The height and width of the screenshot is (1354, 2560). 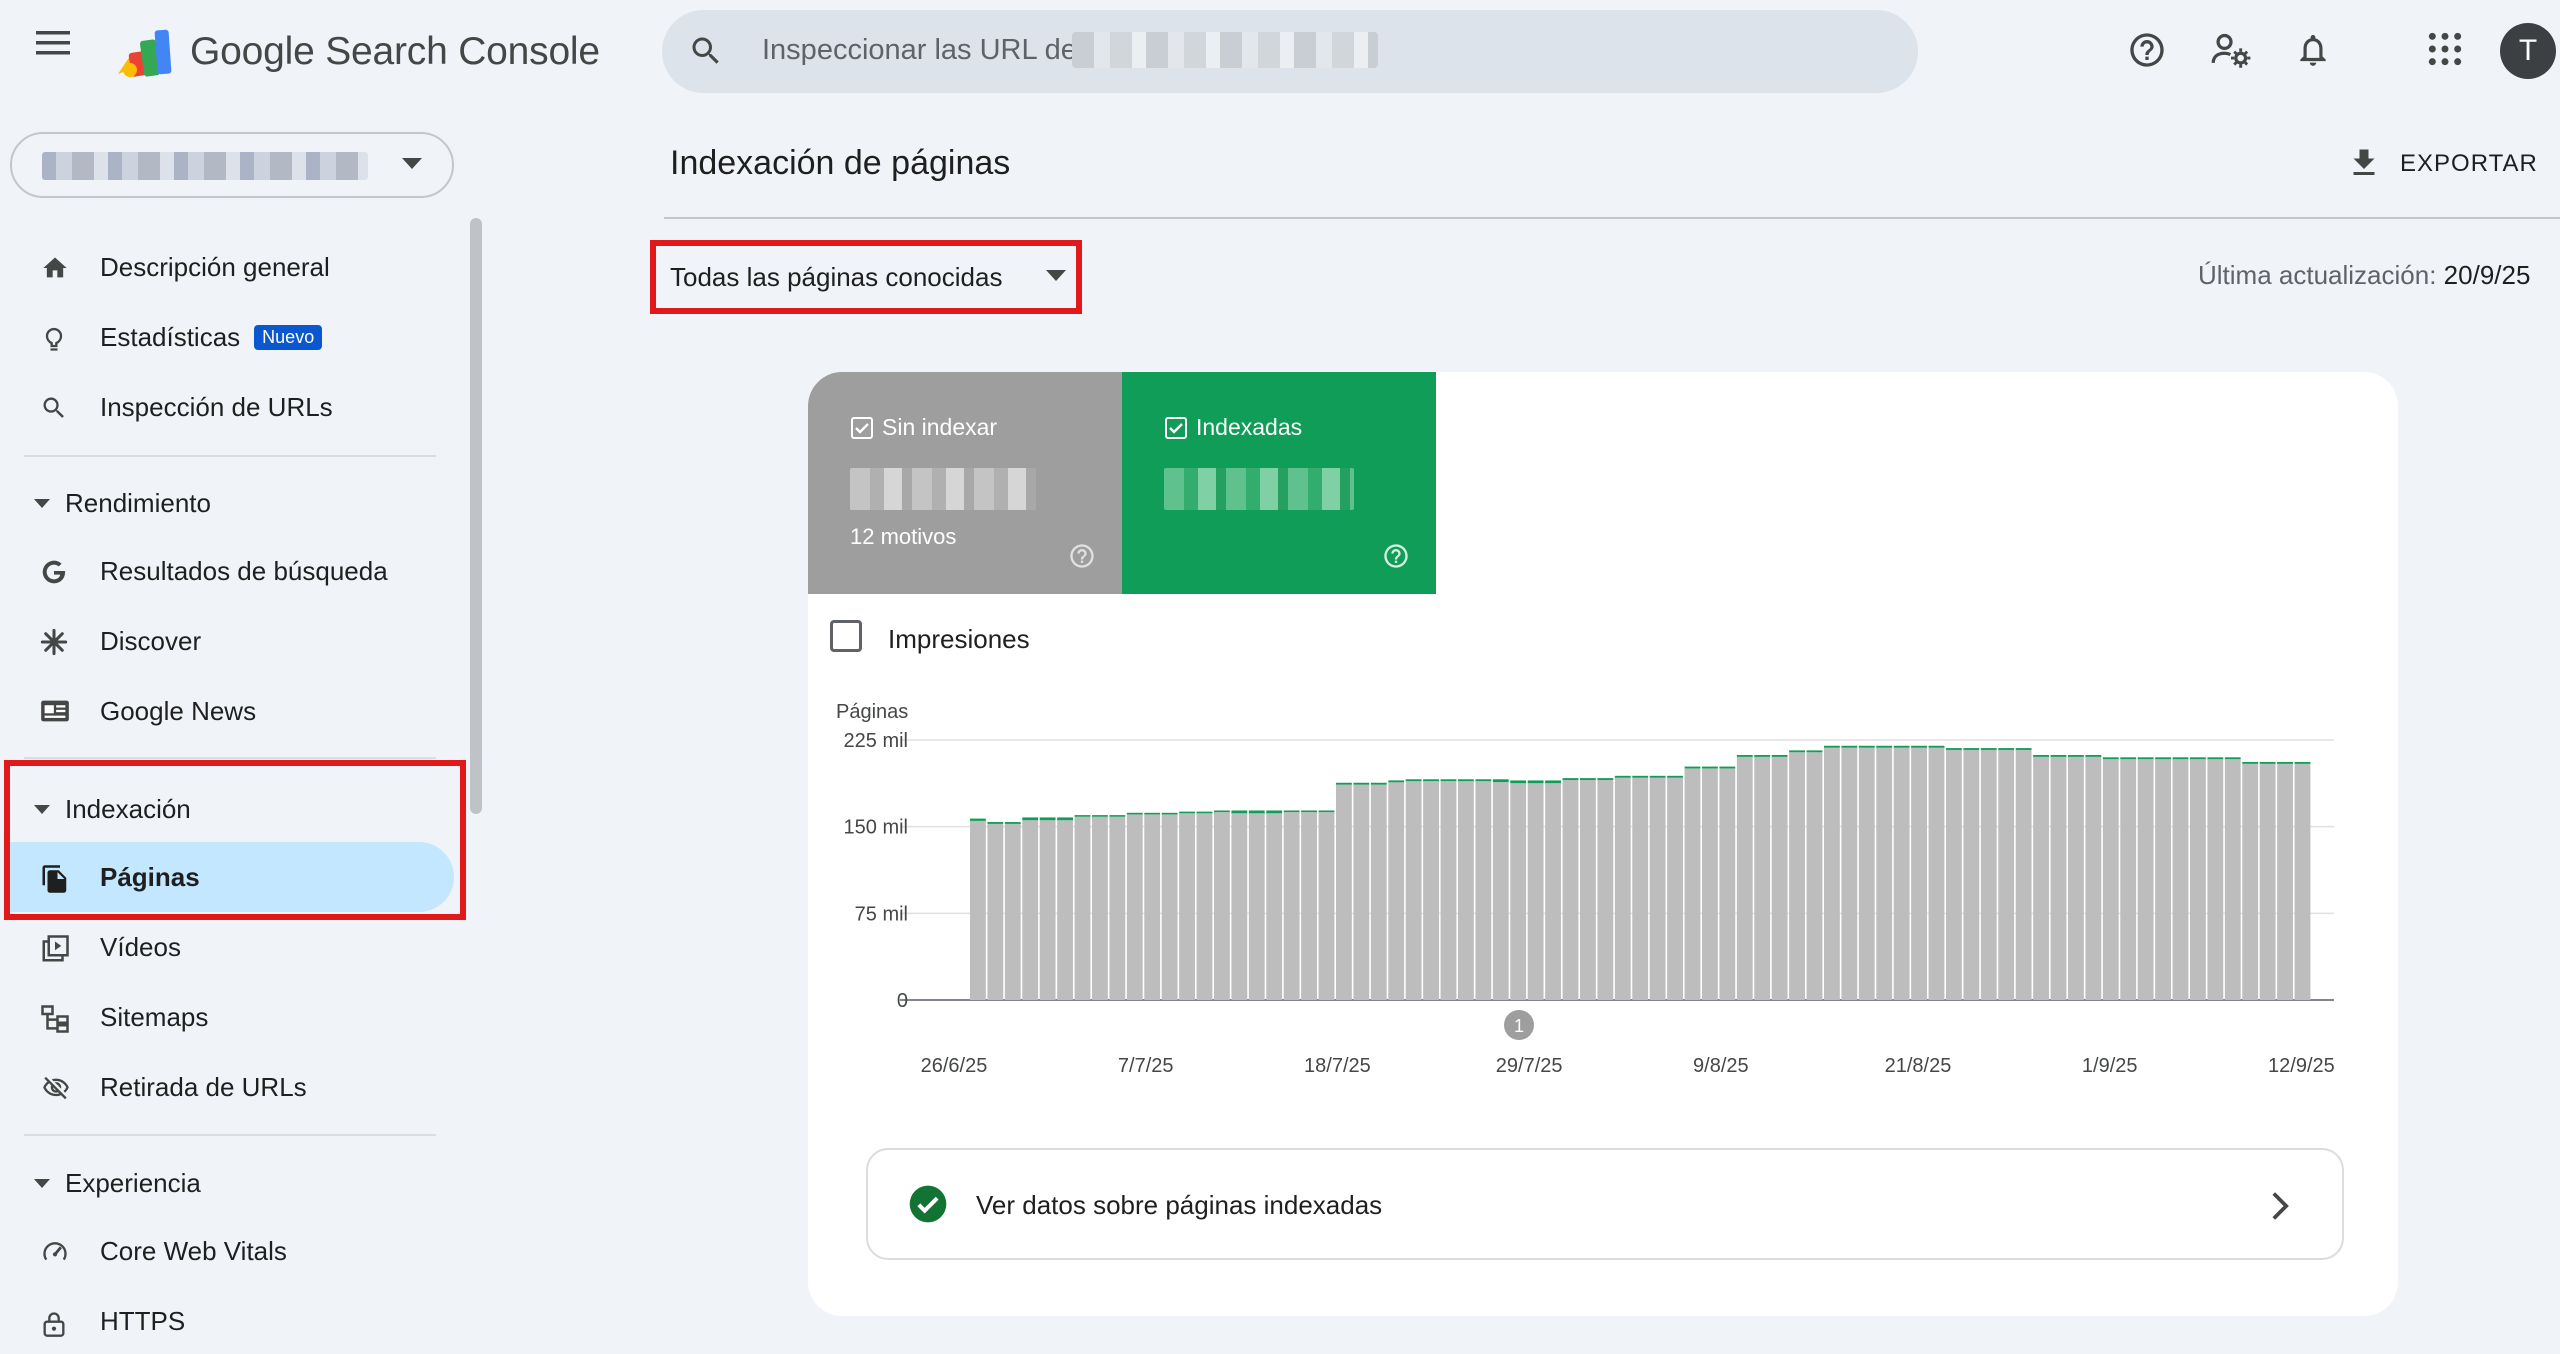 What do you see at coordinates (2364, 164) in the screenshot?
I see `download-icon` at bounding box center [2364, 164].